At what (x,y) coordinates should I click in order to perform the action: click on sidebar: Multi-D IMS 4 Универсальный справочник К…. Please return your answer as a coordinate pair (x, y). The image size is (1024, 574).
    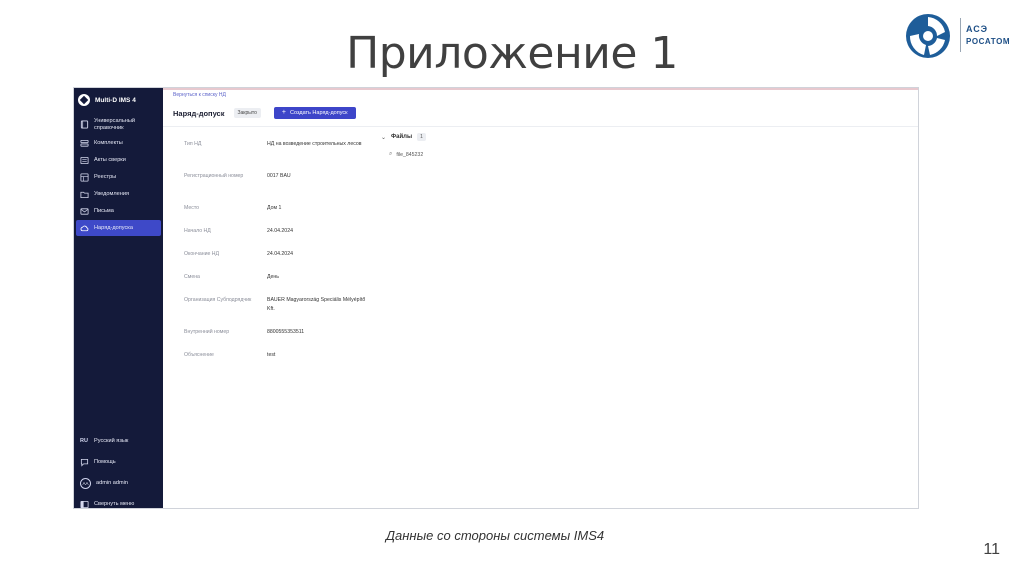
    Looking at the image, I should click on (118, 298).